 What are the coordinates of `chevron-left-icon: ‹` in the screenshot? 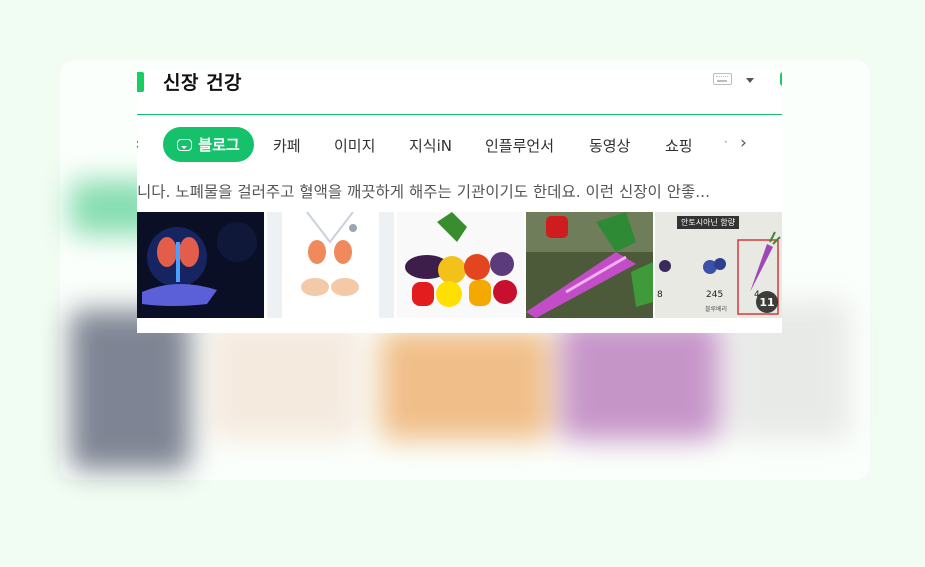 It's located at (138, 143).